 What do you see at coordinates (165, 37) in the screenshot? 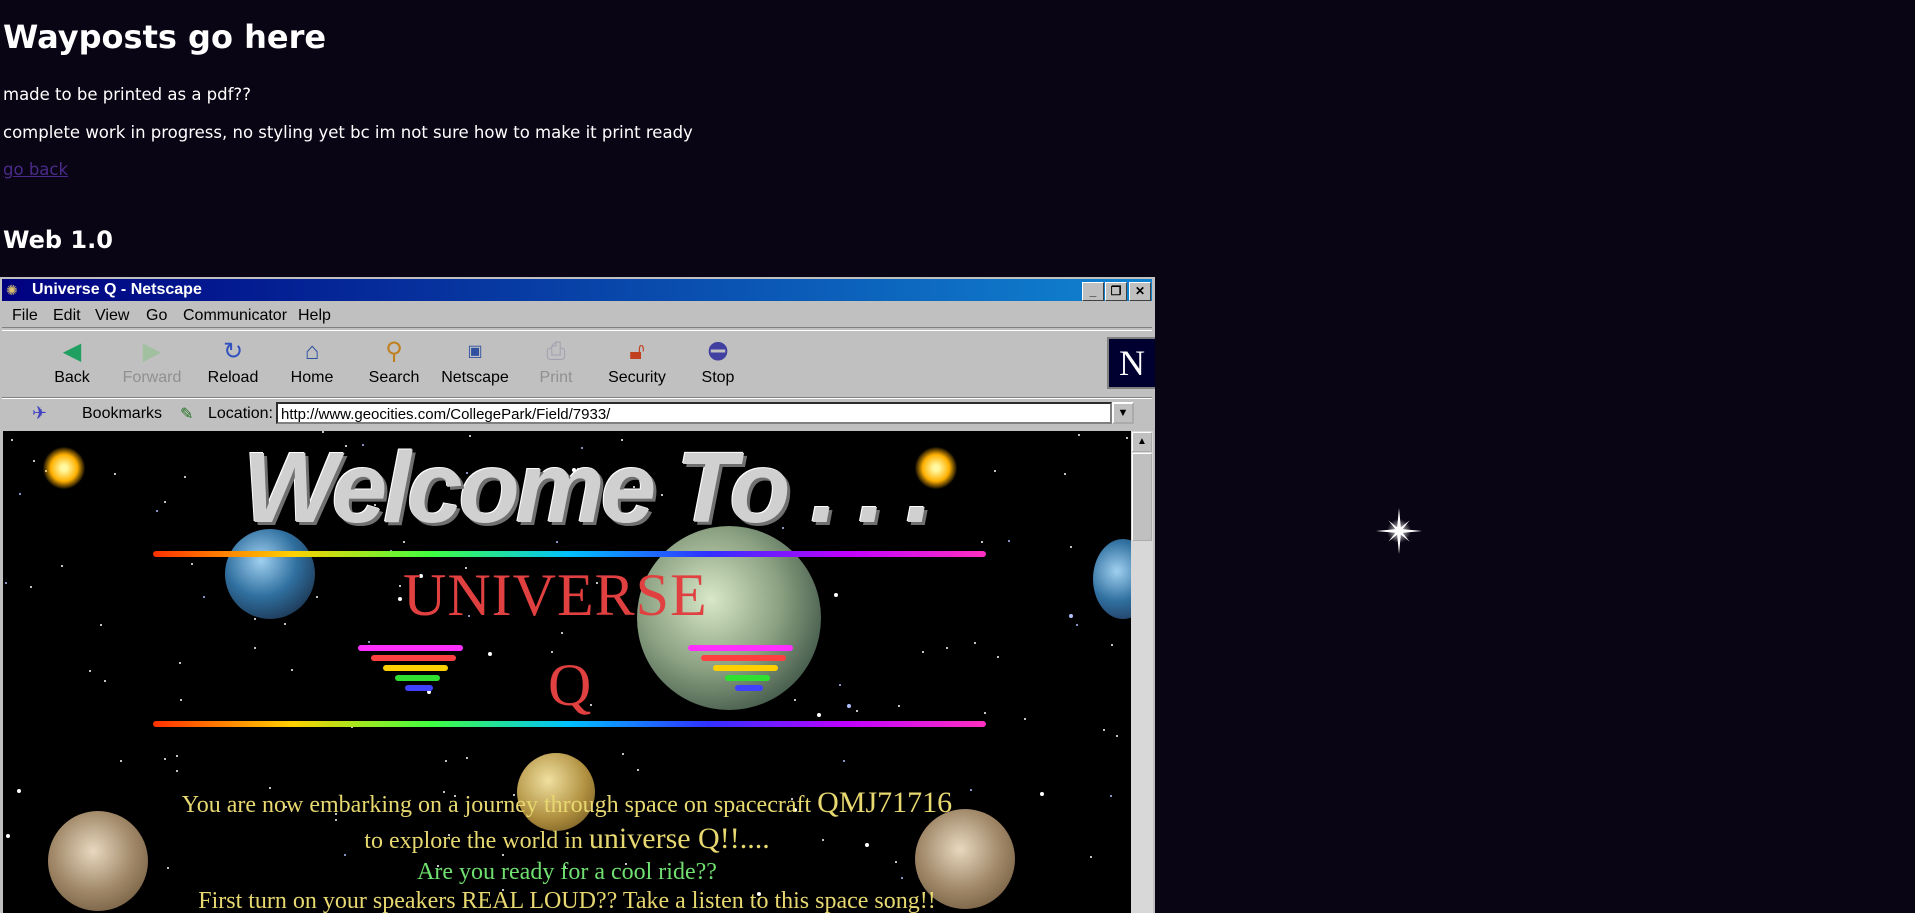
I see `page-title: Wayposts go here` at bounding box center [165, 37].